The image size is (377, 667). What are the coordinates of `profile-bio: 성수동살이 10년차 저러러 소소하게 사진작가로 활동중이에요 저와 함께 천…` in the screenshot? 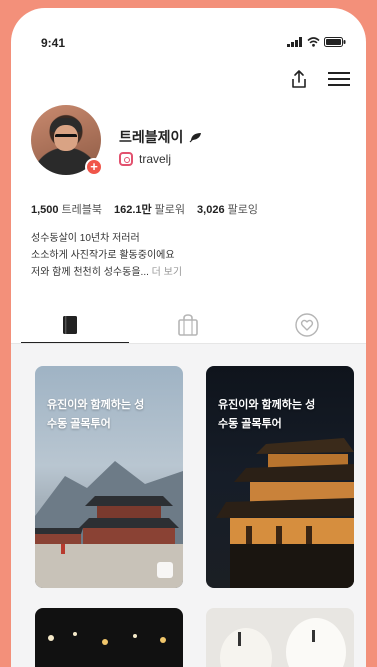 It's located at (191, 255).